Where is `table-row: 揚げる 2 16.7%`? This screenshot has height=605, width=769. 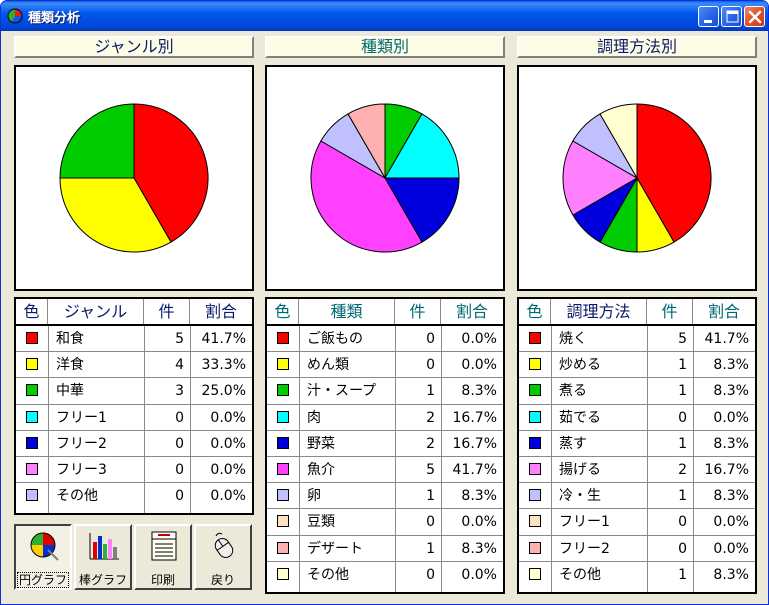
table-row: 揚げる 2 16.7% is located at coordinates (637, 470).